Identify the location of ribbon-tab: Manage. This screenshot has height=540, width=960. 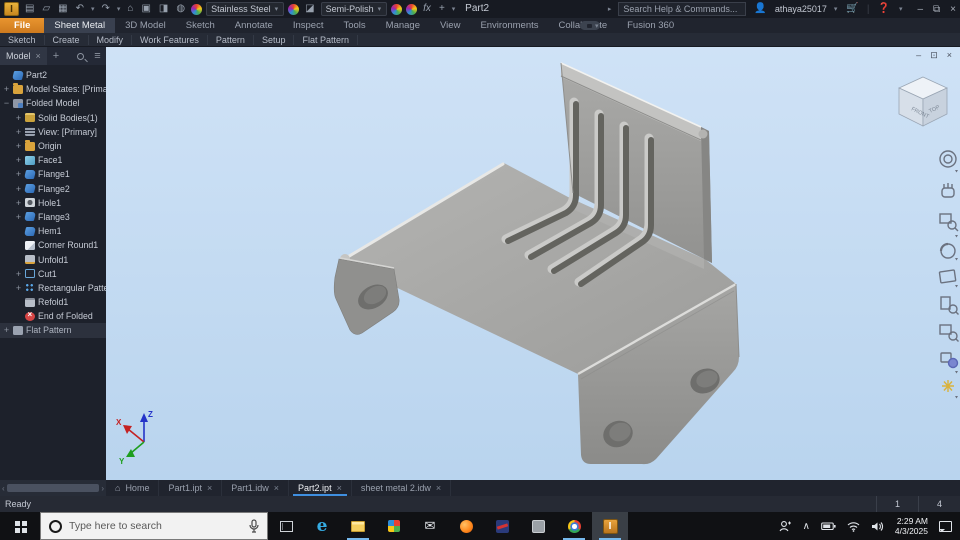
(403, 25).